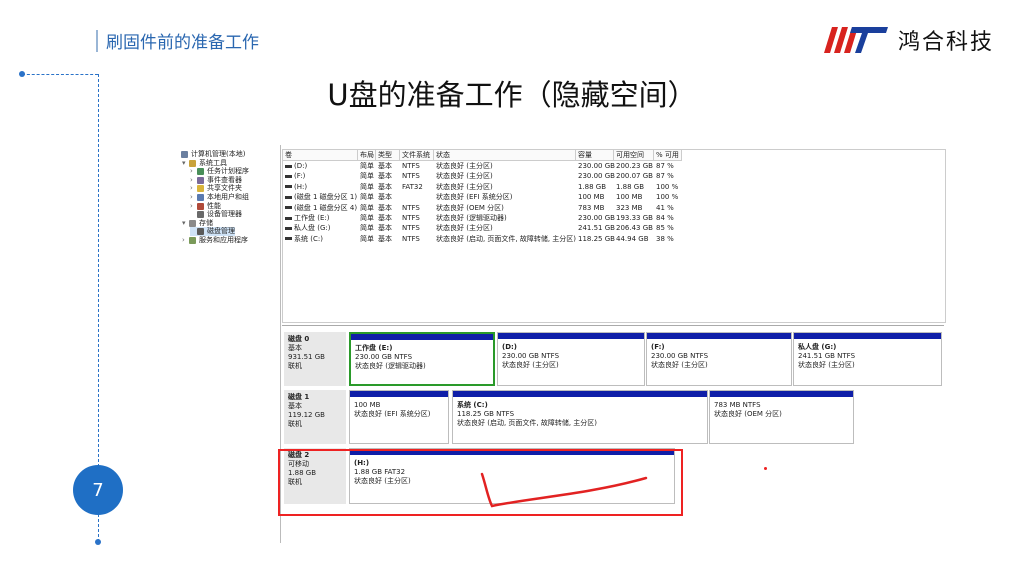 The image size is (1024, 574). What do you see at coordinates (826, 365) in the screenshot?
I see `partition-status: 状态良好 (主分区)` at bounding box center [826, 365].